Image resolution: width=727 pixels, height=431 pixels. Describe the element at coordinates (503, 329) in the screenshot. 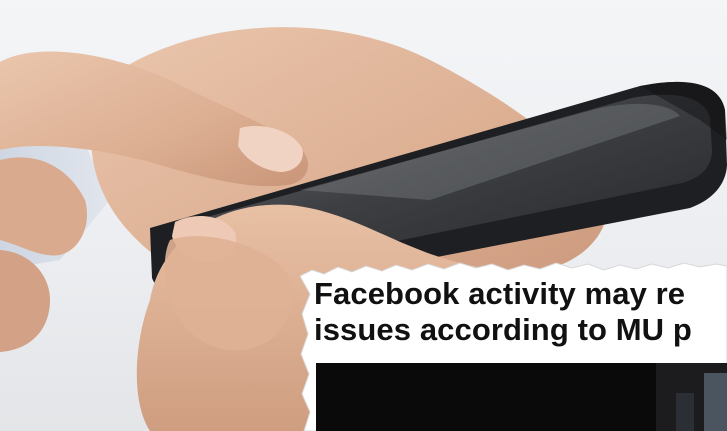

I see `headline-line-2: issues according to MU p` at that location.